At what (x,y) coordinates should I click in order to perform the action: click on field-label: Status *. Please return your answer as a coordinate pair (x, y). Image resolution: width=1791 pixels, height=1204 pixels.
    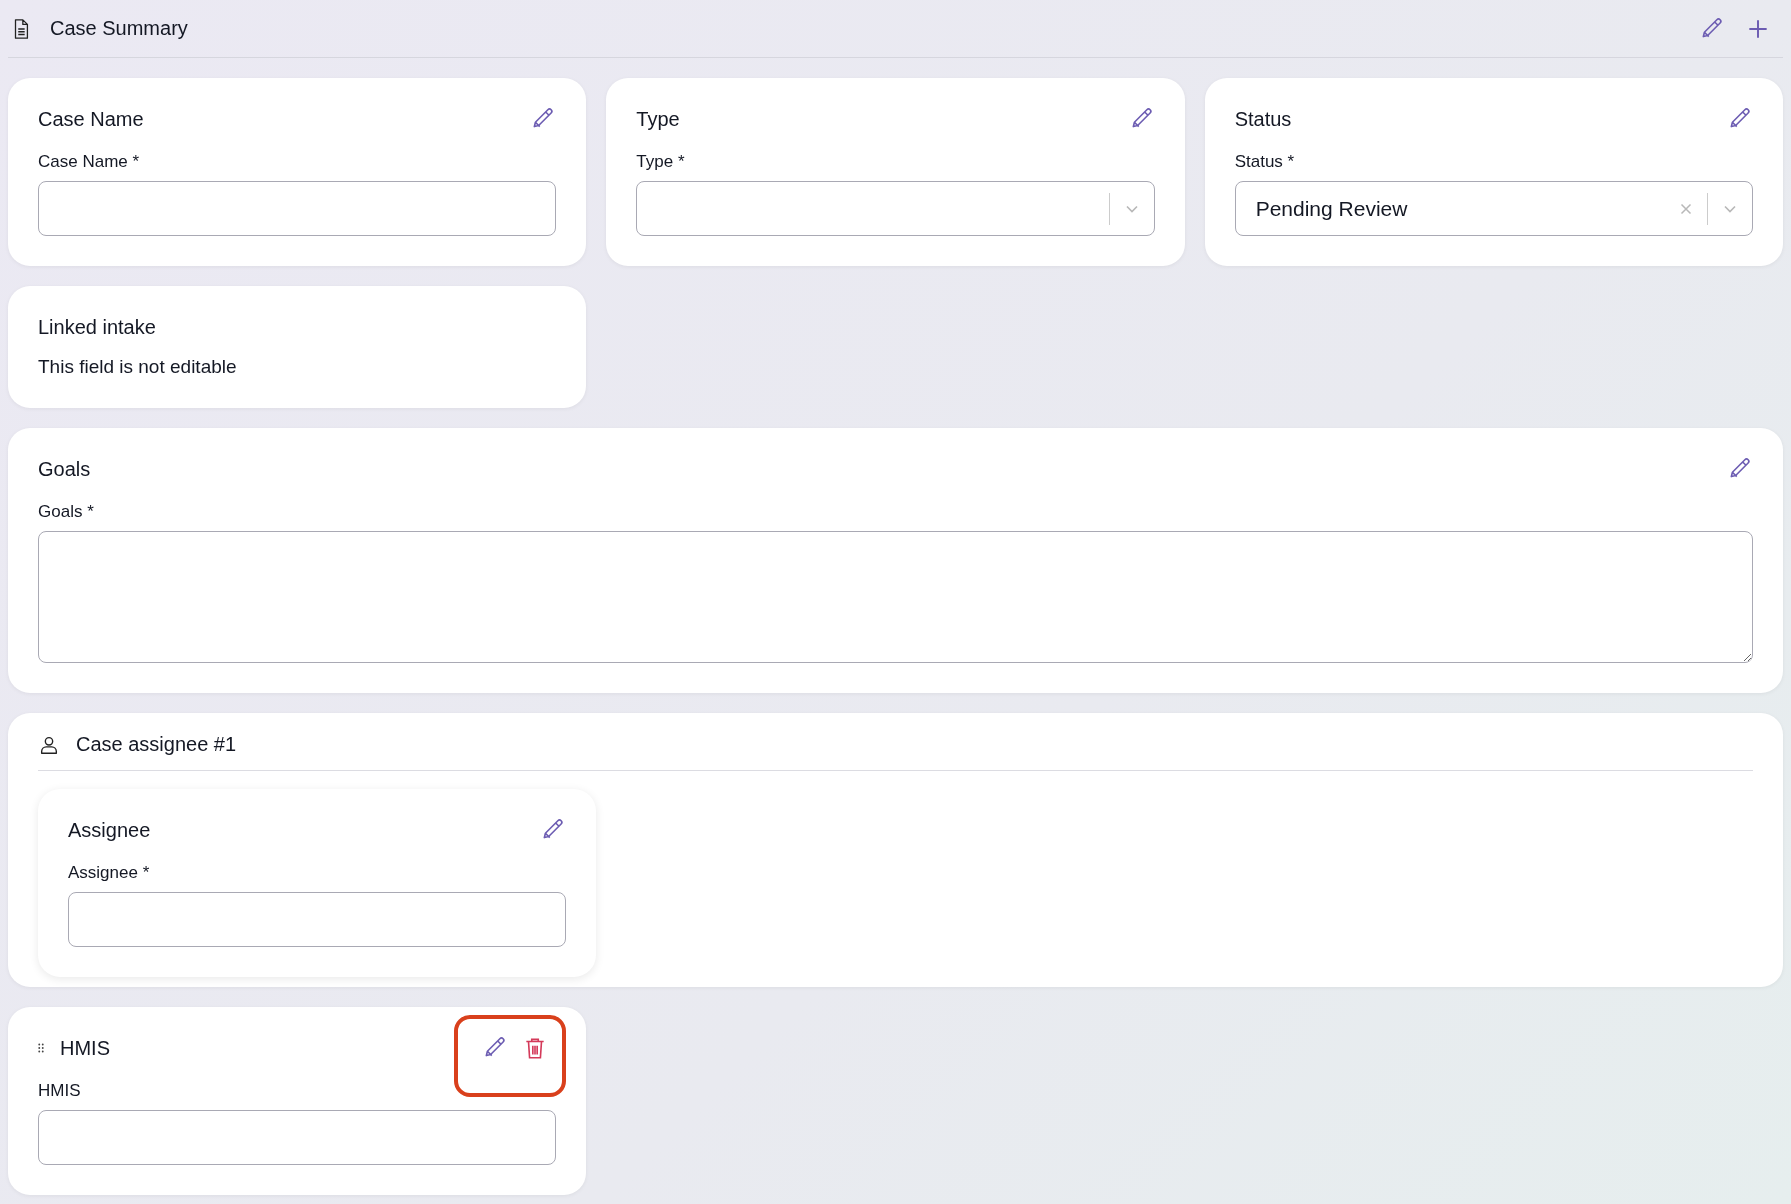
    Looking at the image, I should click on (1265, 162).